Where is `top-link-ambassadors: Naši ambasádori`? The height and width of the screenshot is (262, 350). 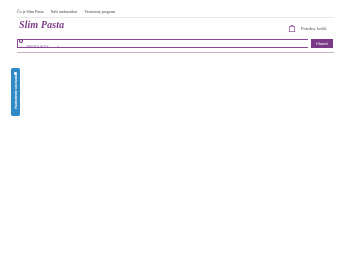 top-link-ambassadors: Naši ambasádori is located at coordinates (64, 11).